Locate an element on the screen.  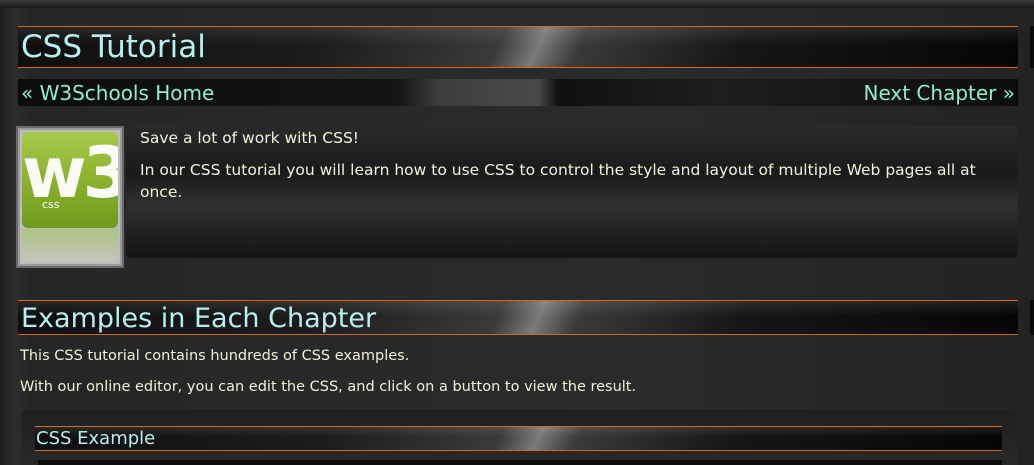
next-chapter-link: Next Chapter » is located at coordinates (939, 93).